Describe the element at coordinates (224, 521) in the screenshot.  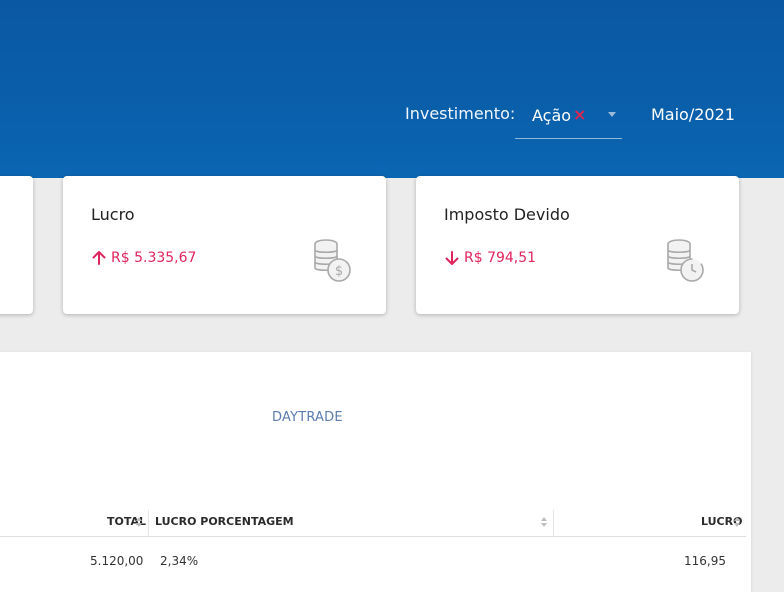
I see `column-header-lucro-porcentagem: LUCRO PORCENTAGEM` at that location.